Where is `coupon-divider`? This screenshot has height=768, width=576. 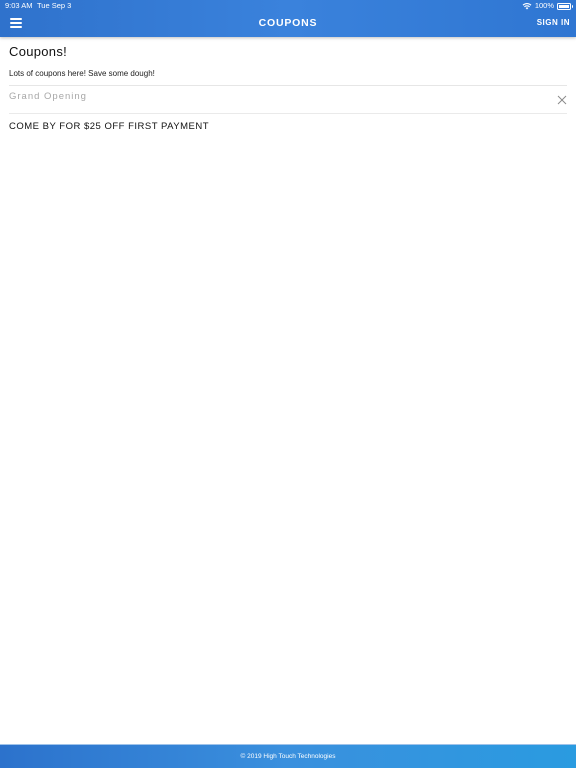
coupon-divider is located at coordinates (288, 113).